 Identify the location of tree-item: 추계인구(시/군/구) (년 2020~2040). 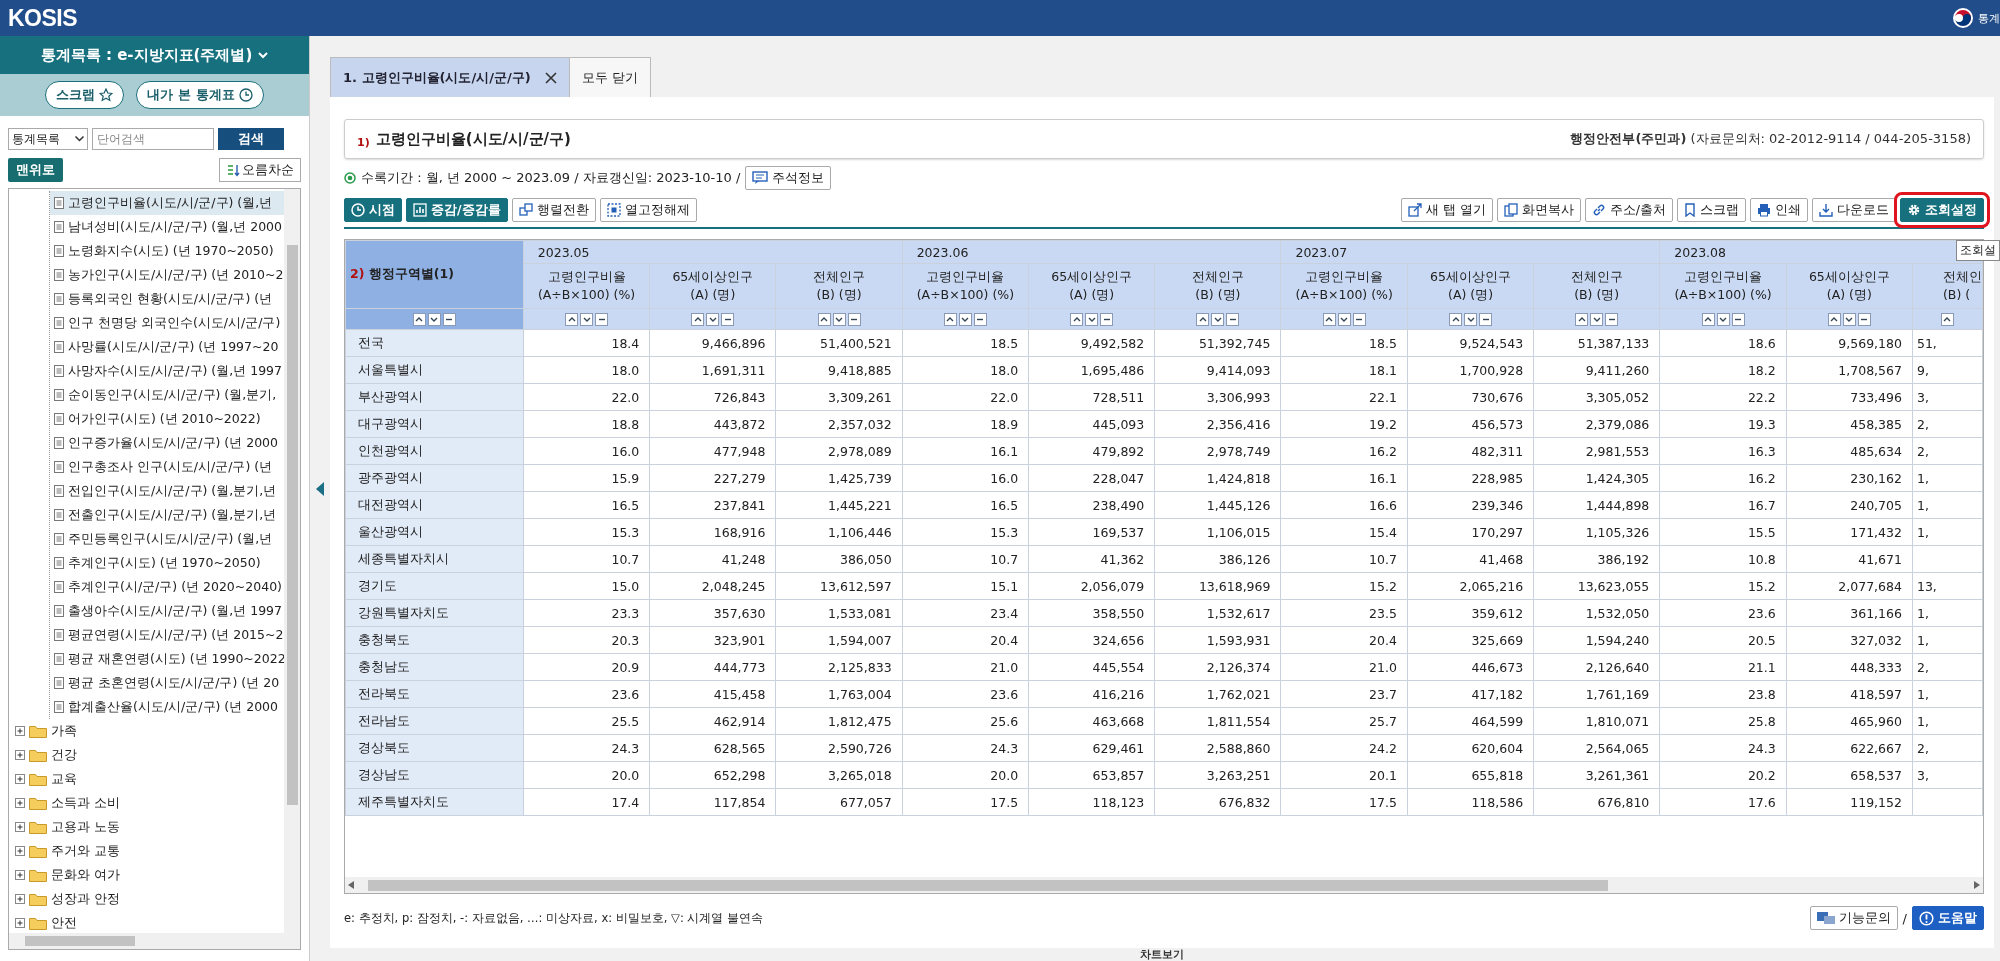
(167, 587).